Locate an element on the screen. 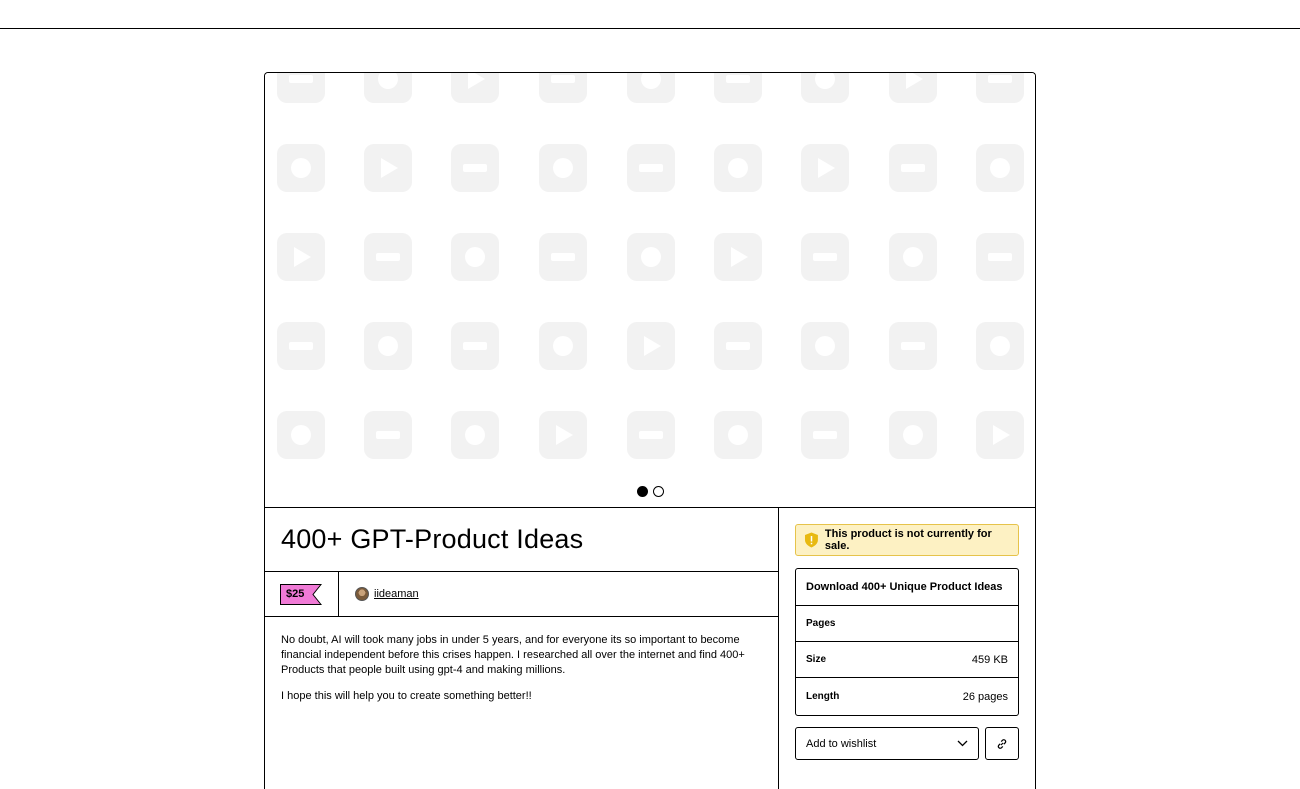  creator-avatar is located at coordinates (362, 594).